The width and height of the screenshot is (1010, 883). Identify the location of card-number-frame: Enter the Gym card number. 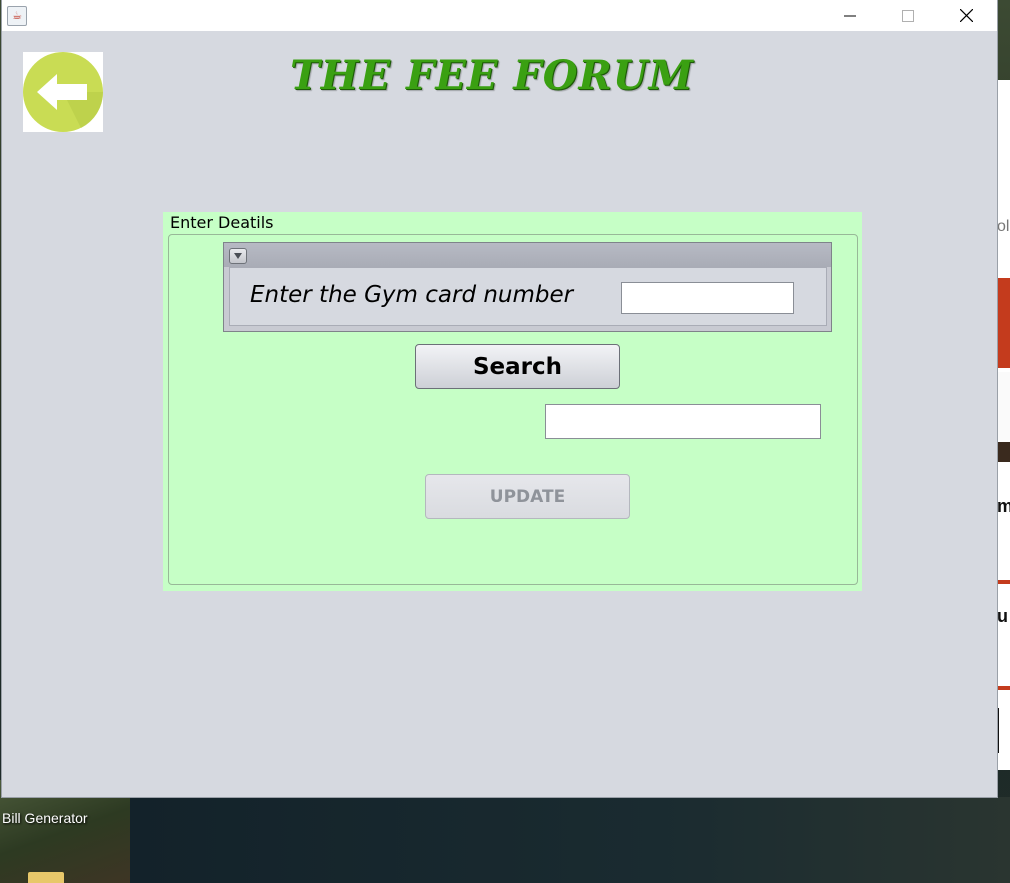
(527, 287).